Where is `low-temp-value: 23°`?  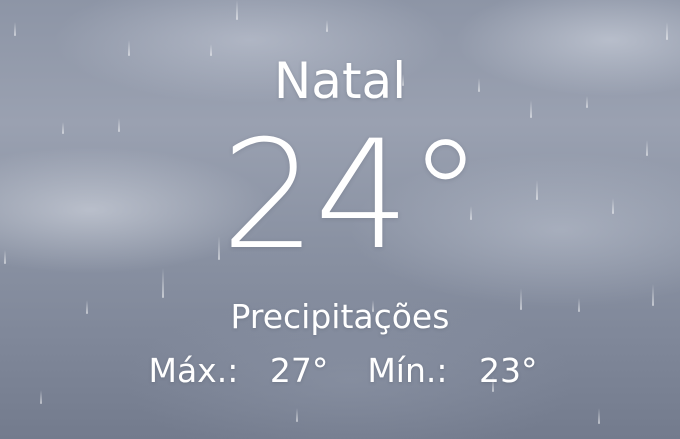
low-temp-value: 23° is located at coordinates (508, 370).